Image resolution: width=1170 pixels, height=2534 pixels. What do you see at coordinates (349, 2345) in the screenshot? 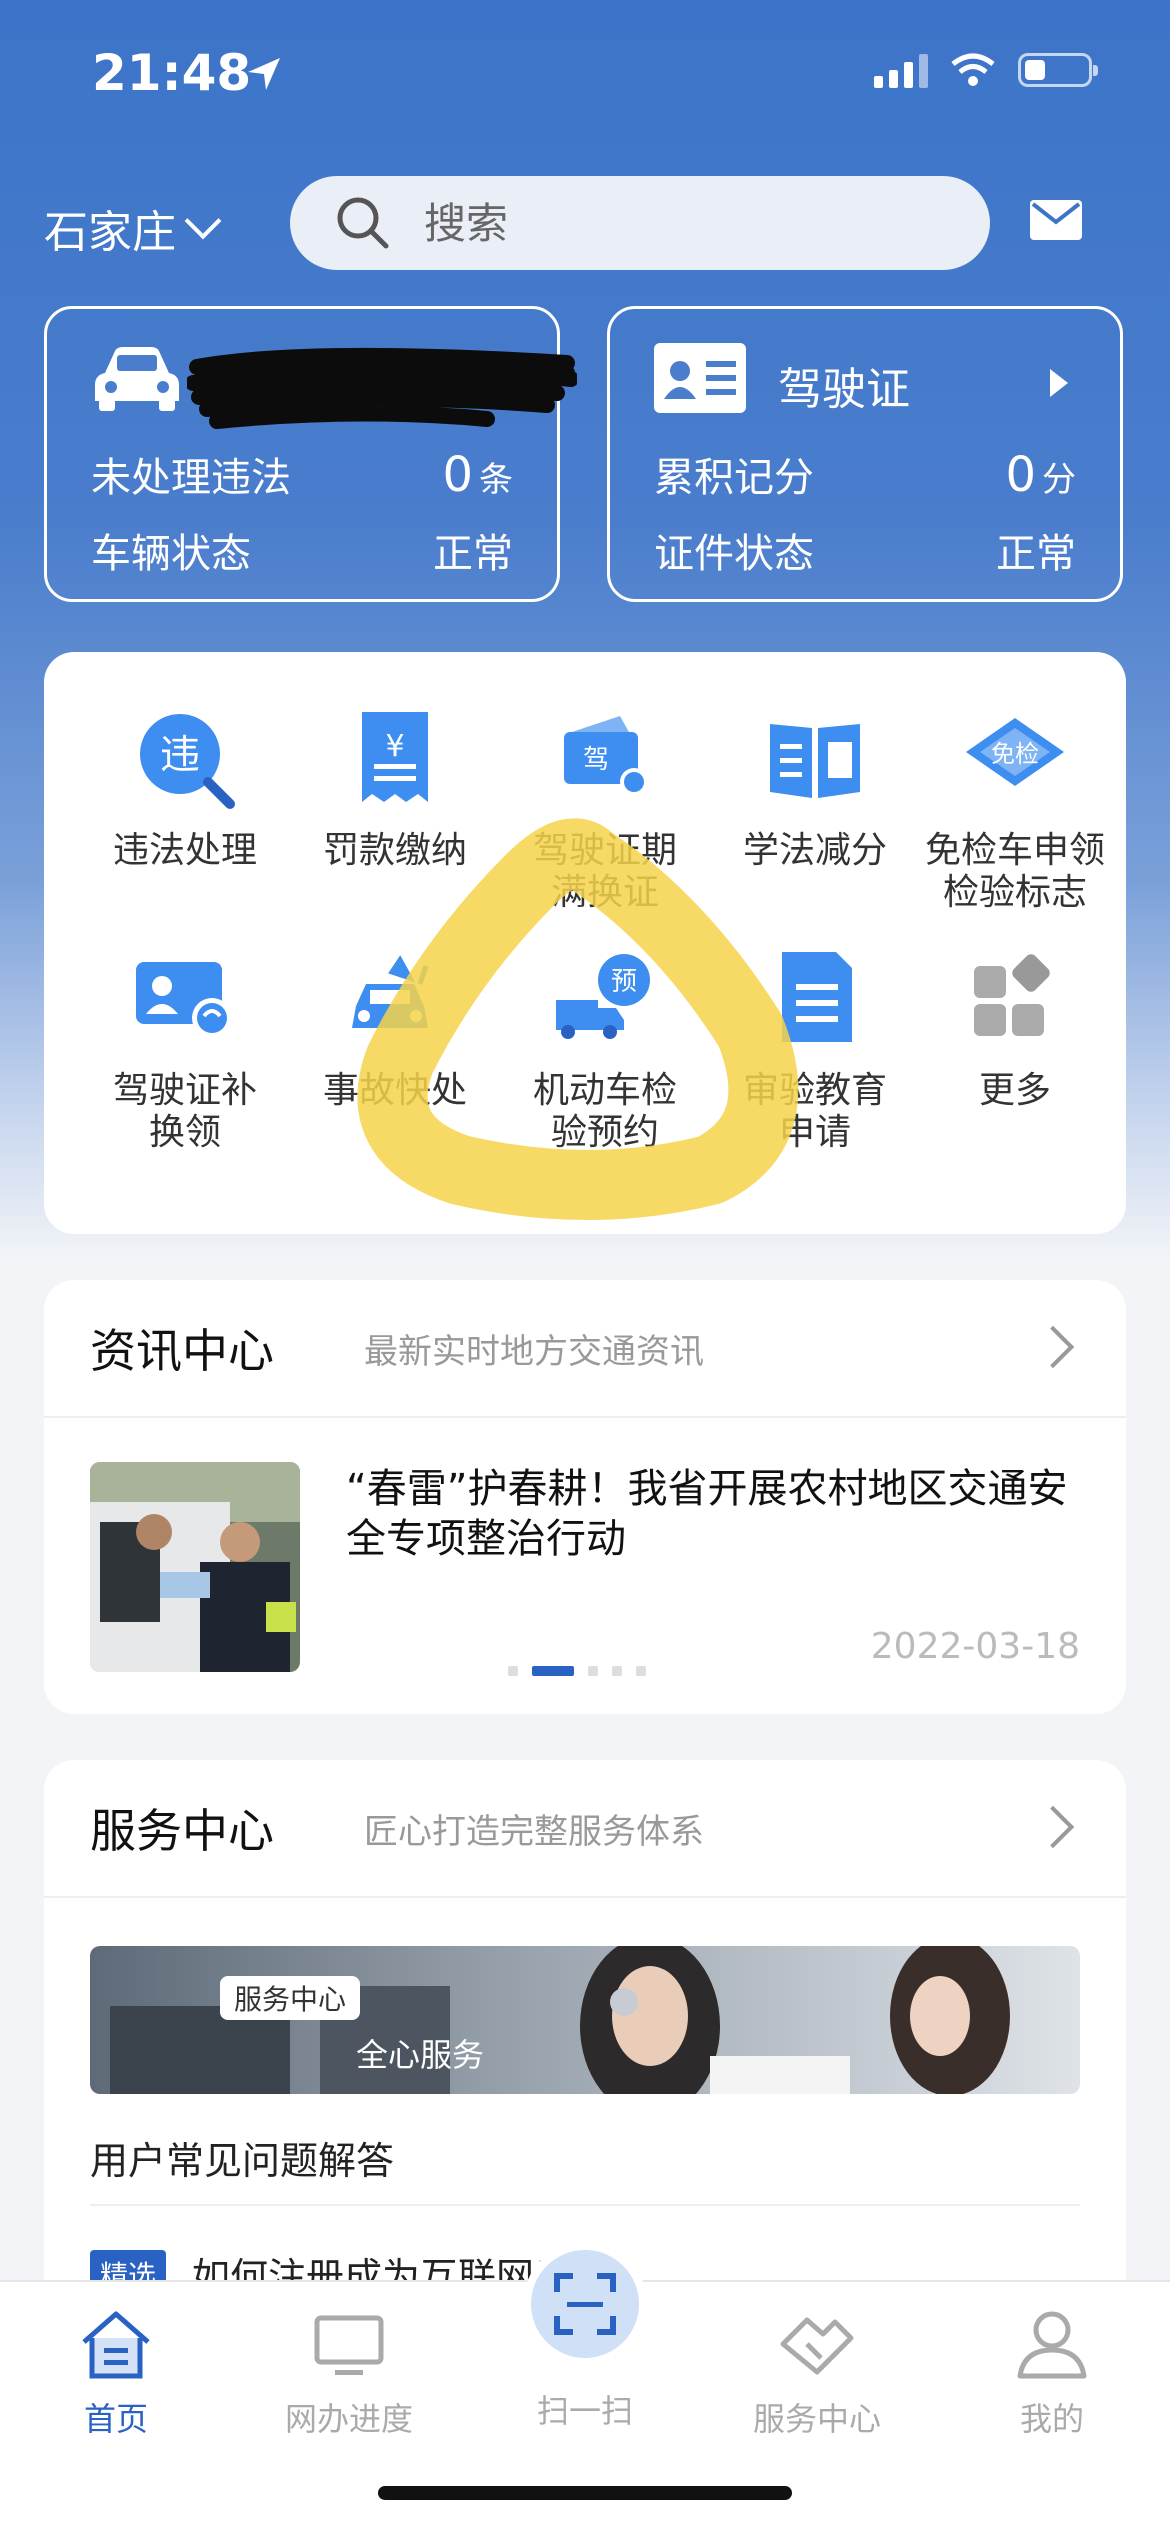
I see `monitor-icon` at bounding box center [349, 2345].